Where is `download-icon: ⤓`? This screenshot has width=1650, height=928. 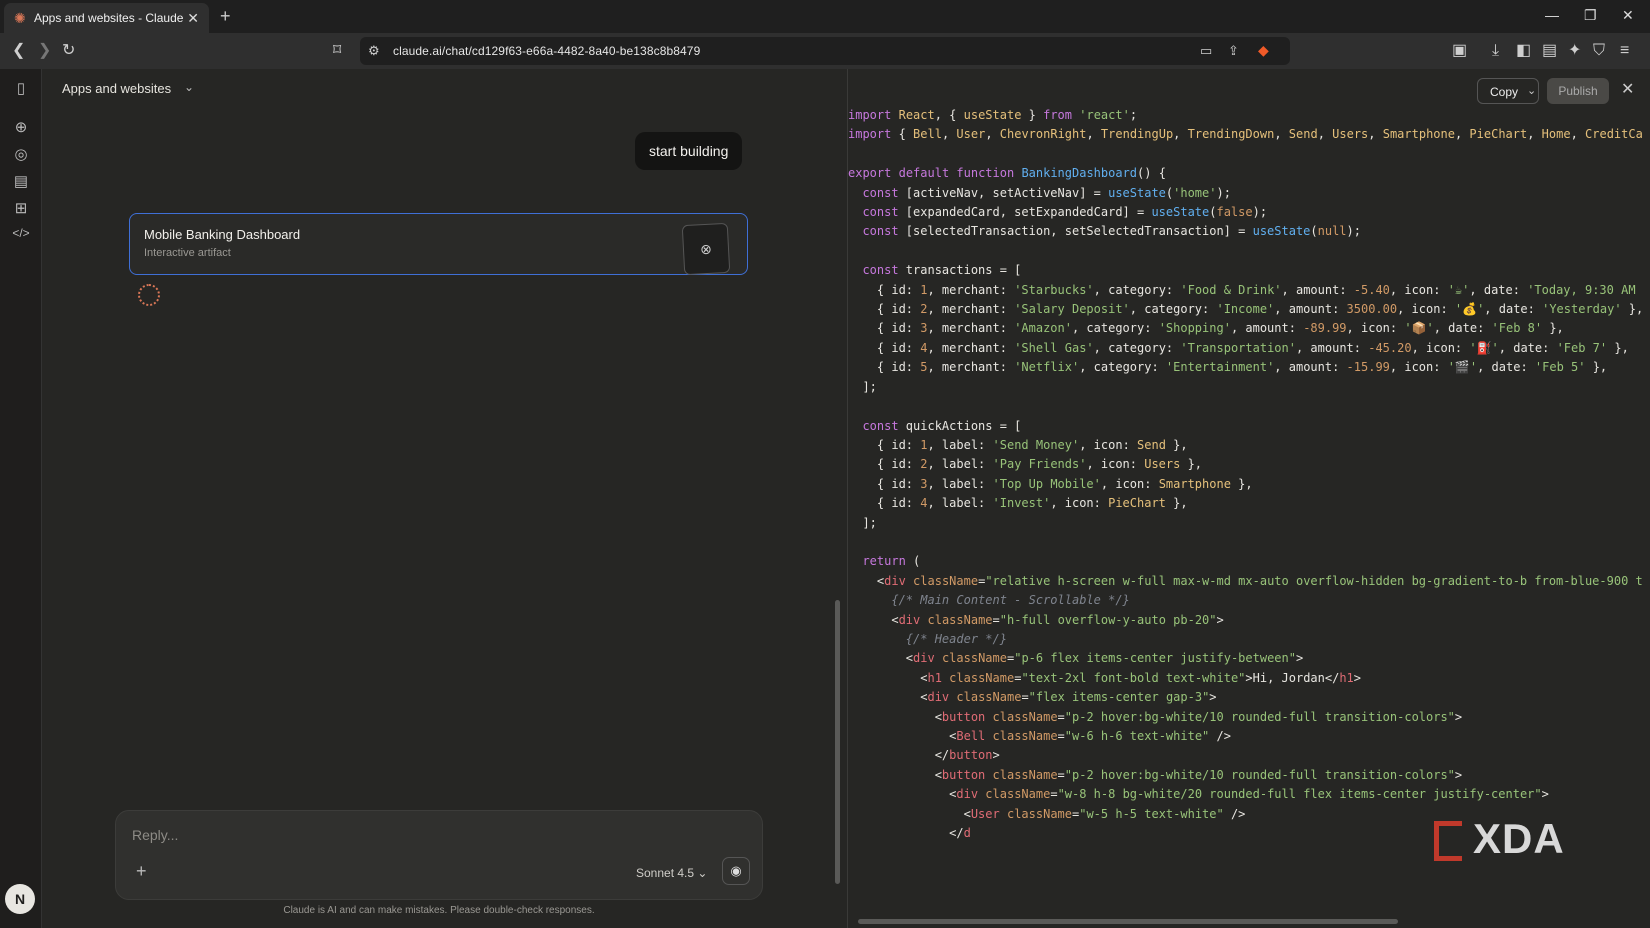 download-icon: ⤓ is located at coordinates (1495, 51).